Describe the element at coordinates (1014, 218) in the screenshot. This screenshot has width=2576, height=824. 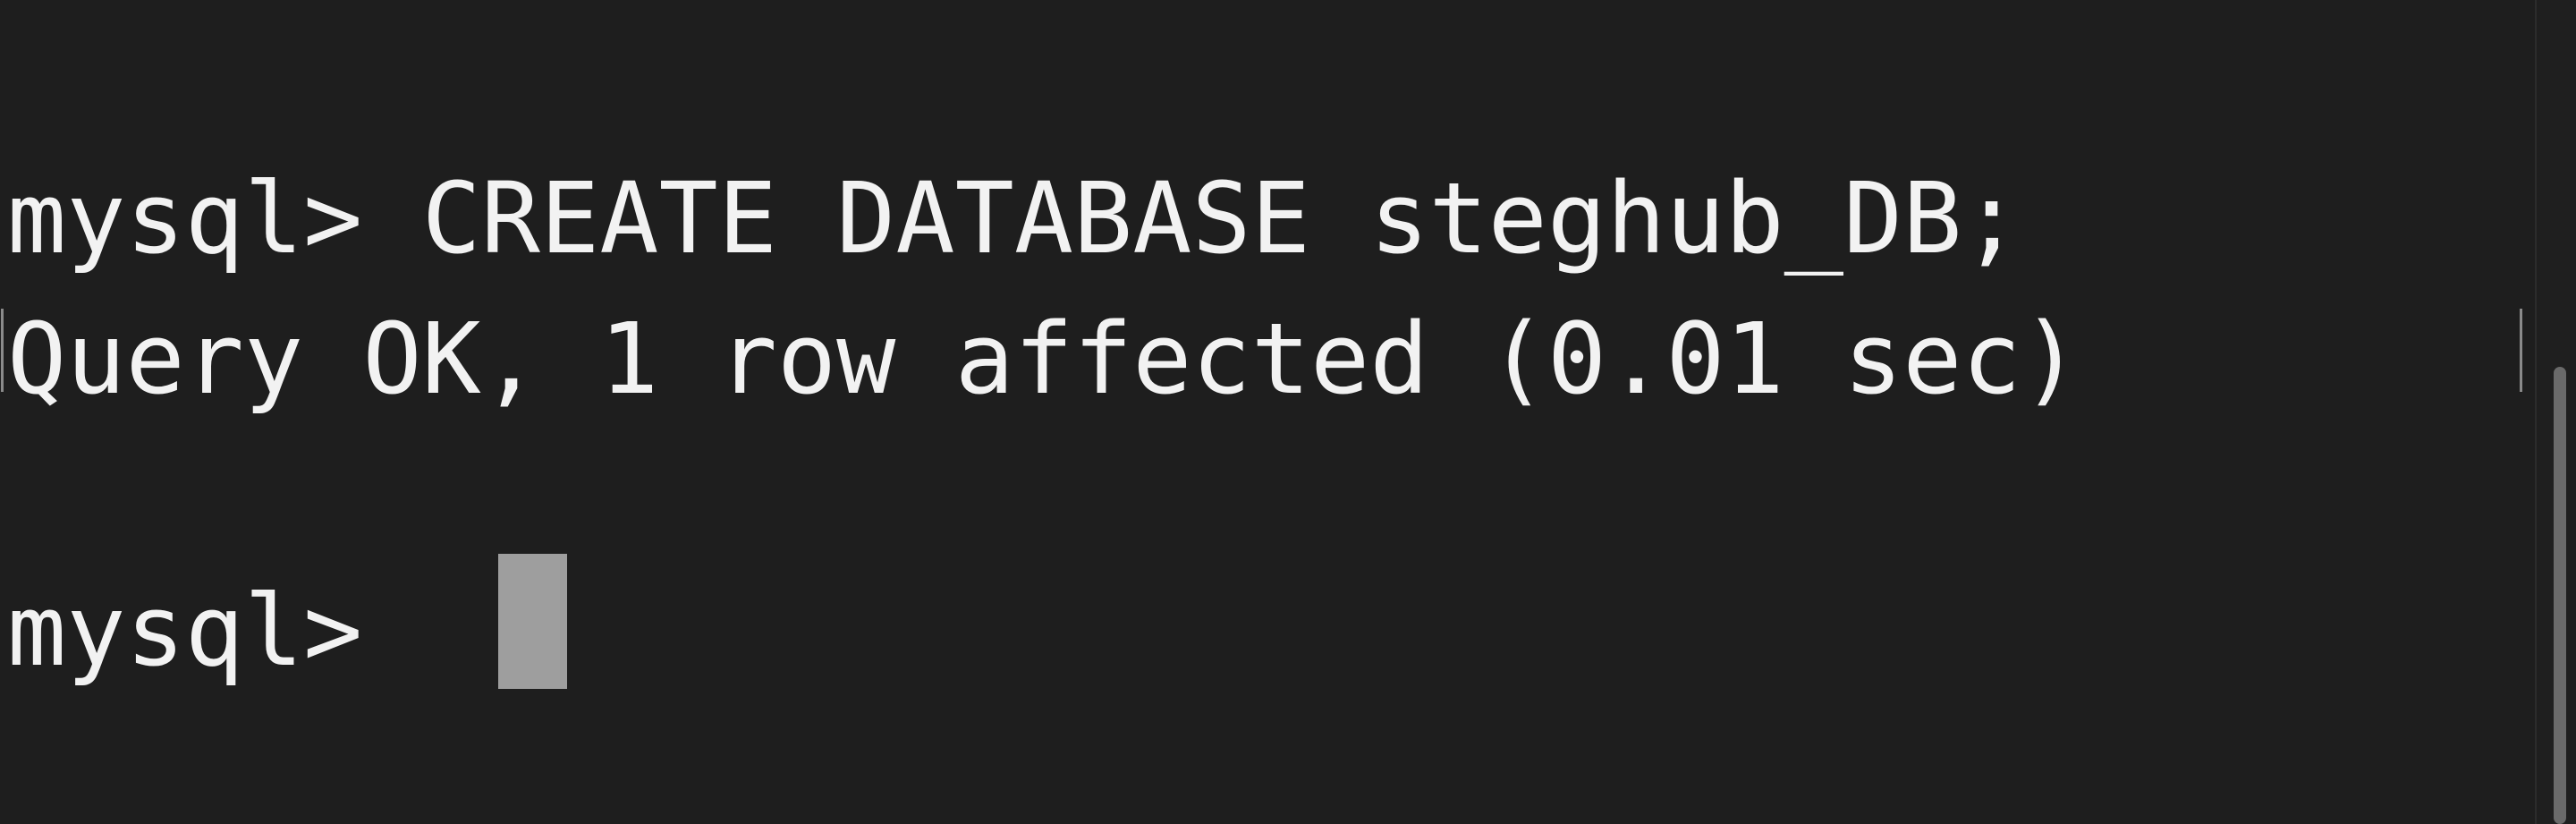
I see `command-line: mysql> CREATE DATABASE steghub_DB;` at that location.